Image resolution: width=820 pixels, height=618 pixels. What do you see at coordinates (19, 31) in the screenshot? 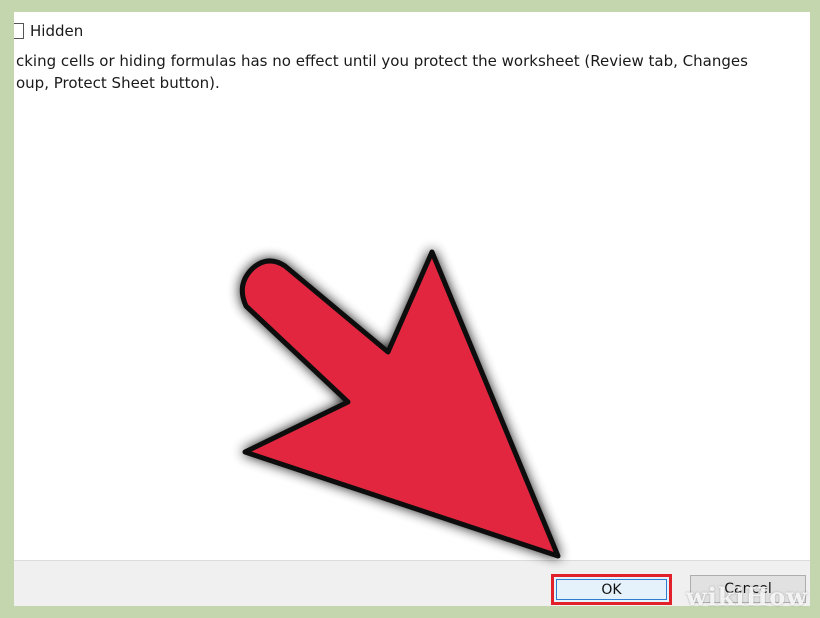
I see `hidden-checkbox` at bounding box center [19, 31].